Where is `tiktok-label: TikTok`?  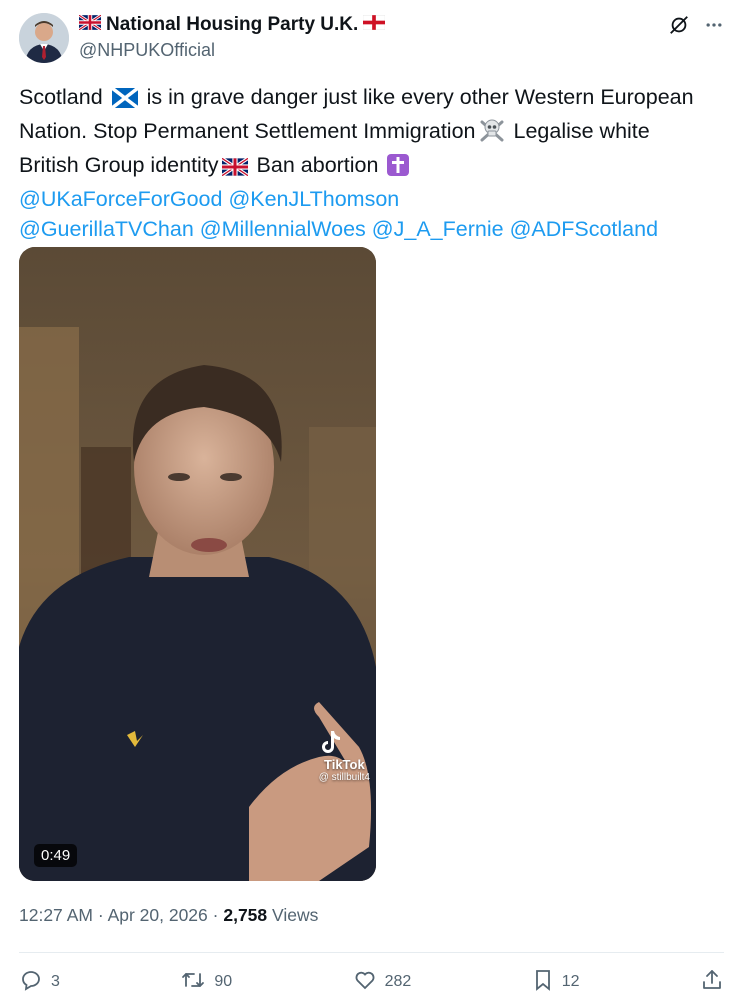
tiktok-label: TikTok is located at coordinates (344, 764).